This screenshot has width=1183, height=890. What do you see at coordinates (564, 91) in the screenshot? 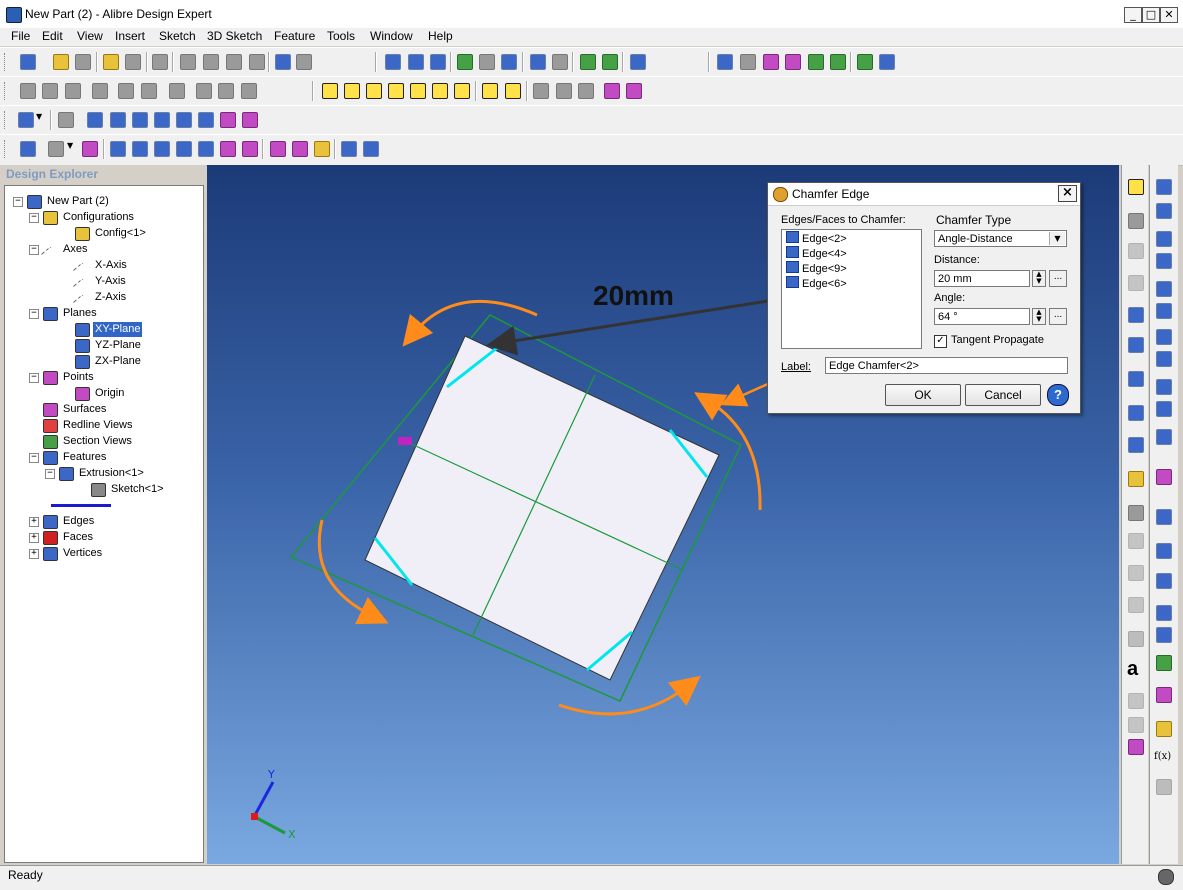
I see `hidden-line-icon` at bounding box center [564, 91].